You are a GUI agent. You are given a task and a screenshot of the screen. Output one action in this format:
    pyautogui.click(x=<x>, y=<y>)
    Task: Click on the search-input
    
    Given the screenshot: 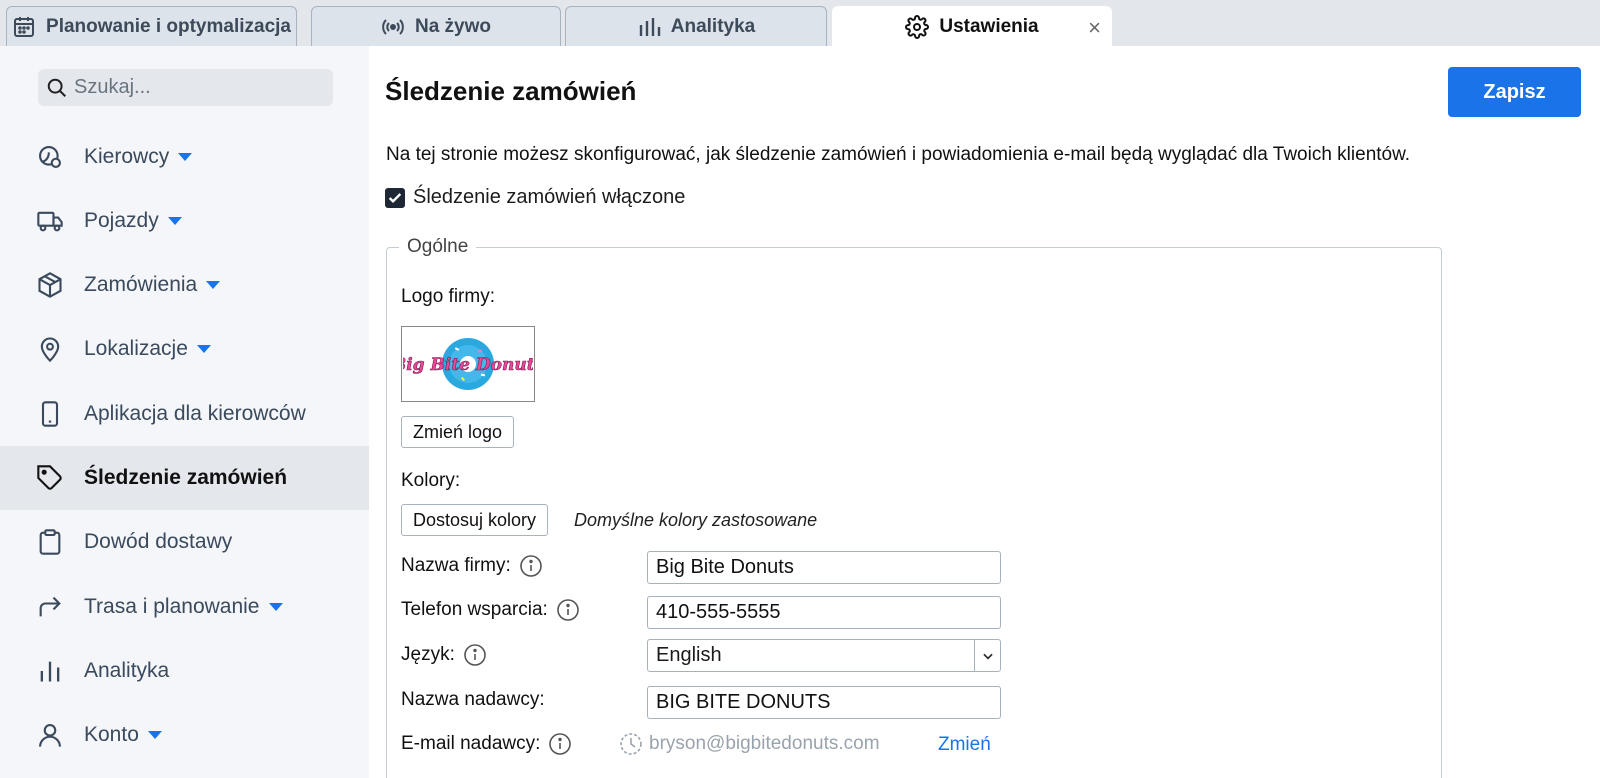 What is the action you would take?
    pyautogui.click(x=194, y=87)
    